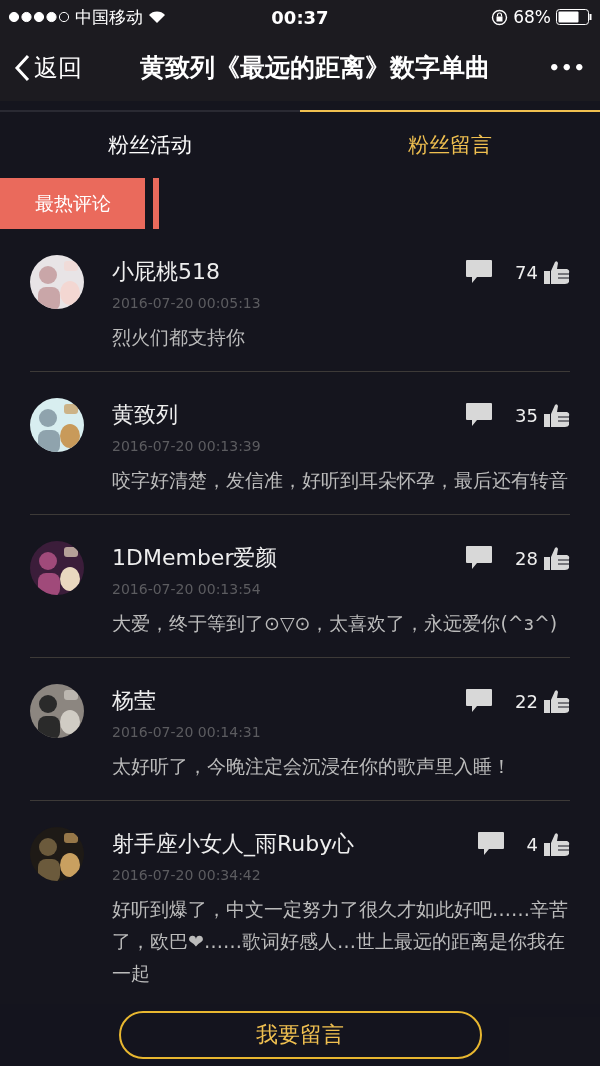  Describe the element at coordinates (39, 17) in the screenshot. I see `signal-icon` at that location.